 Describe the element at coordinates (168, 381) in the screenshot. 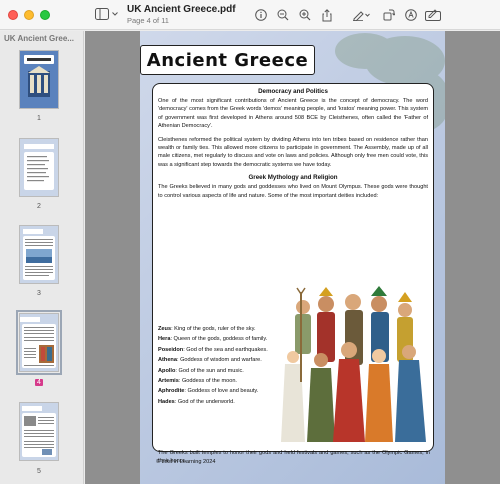

I see `deity-name: Artemis` at that location.